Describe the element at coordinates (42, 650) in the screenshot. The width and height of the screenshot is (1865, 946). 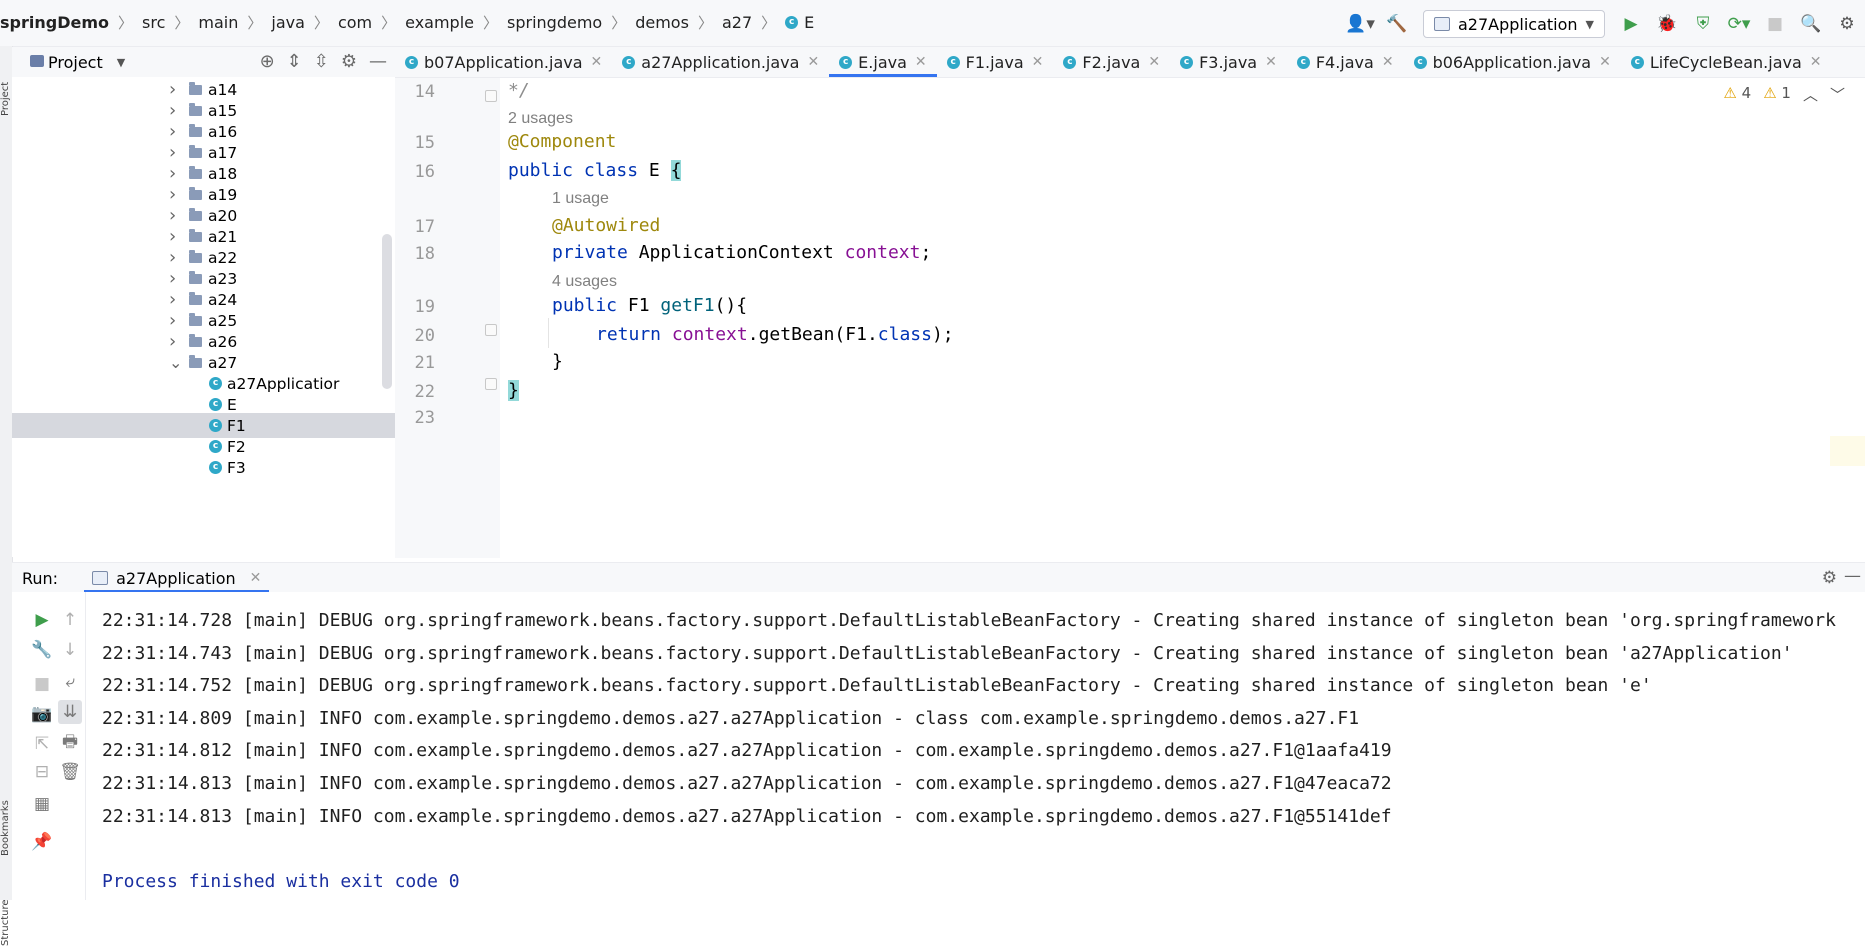
I see `wrench-icon: 🔧` at that location.